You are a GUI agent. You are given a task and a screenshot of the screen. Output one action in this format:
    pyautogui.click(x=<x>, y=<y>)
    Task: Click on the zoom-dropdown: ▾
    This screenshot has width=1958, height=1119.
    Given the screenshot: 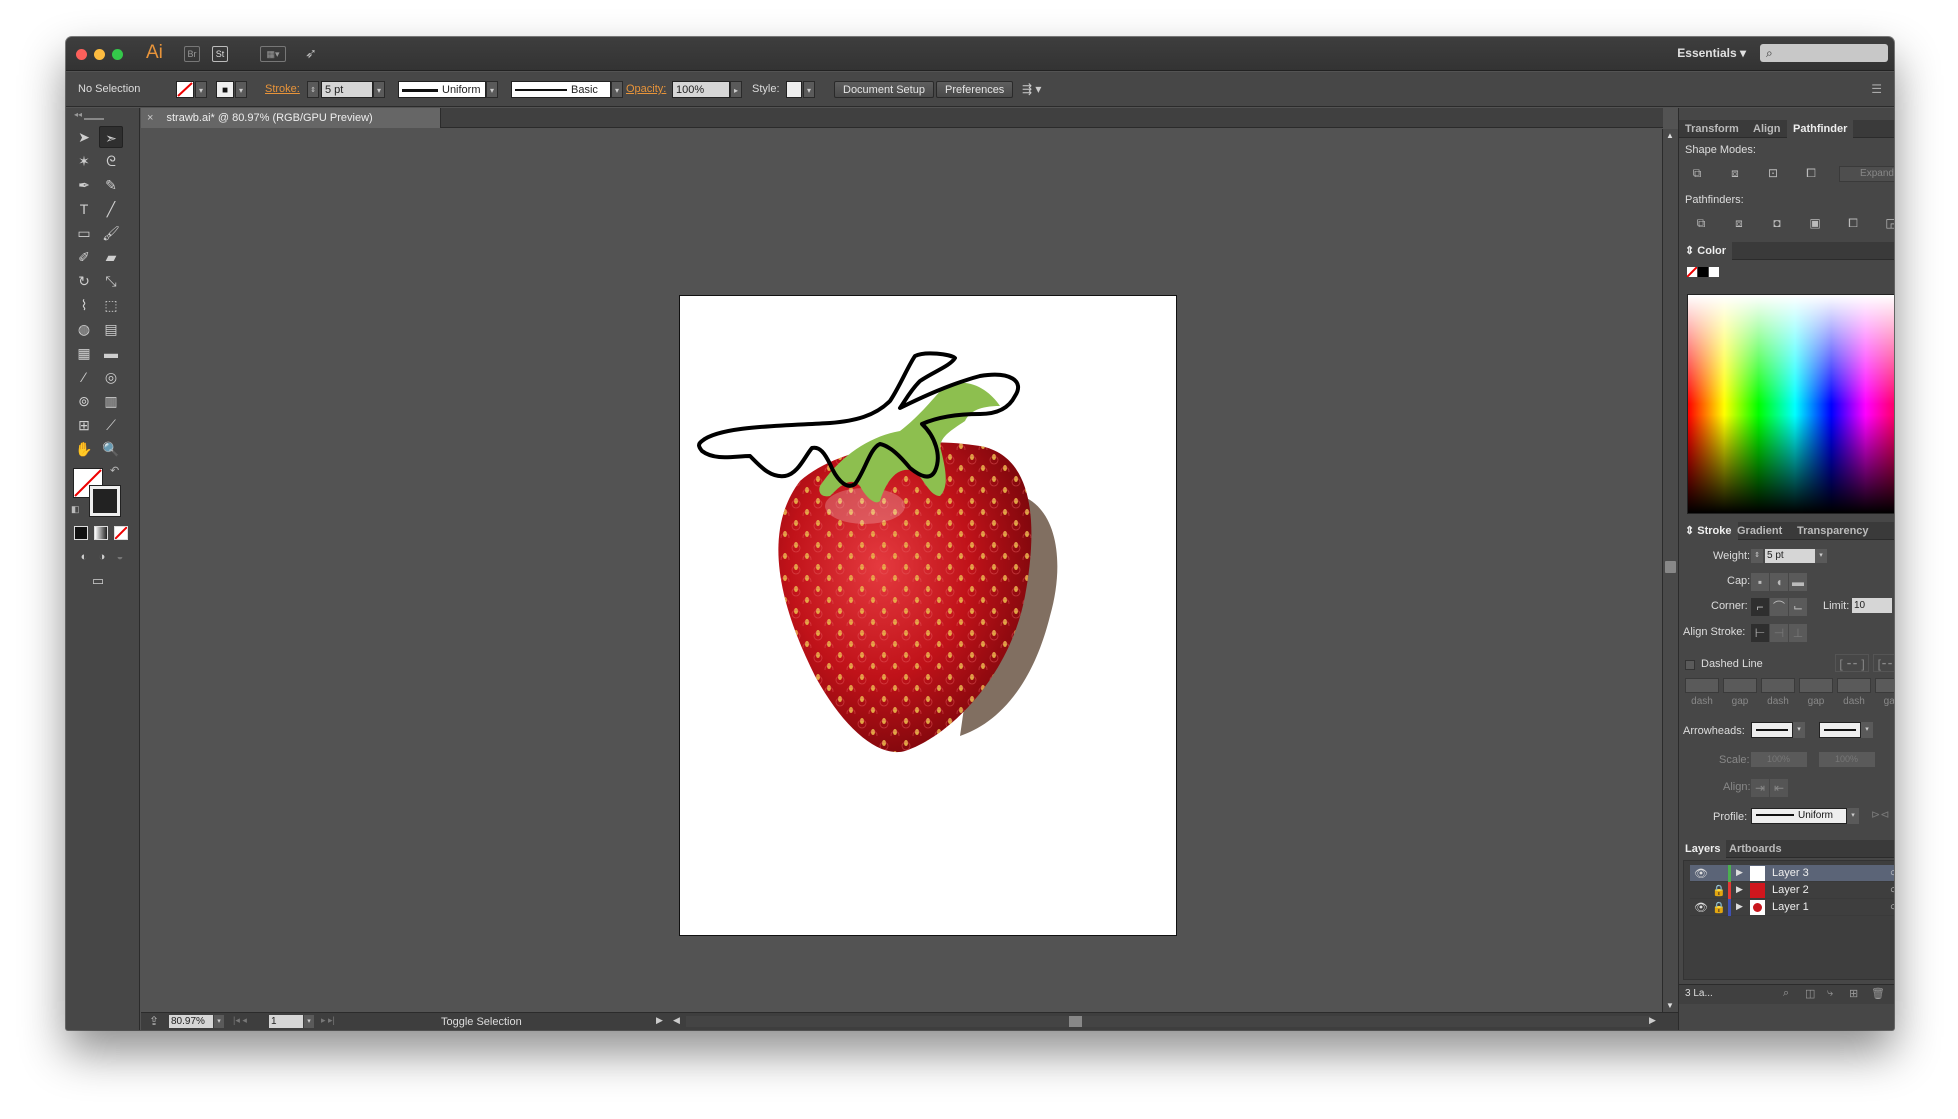 What is the action you would take?
    pyautogui.click(x=219, y=1021)
    